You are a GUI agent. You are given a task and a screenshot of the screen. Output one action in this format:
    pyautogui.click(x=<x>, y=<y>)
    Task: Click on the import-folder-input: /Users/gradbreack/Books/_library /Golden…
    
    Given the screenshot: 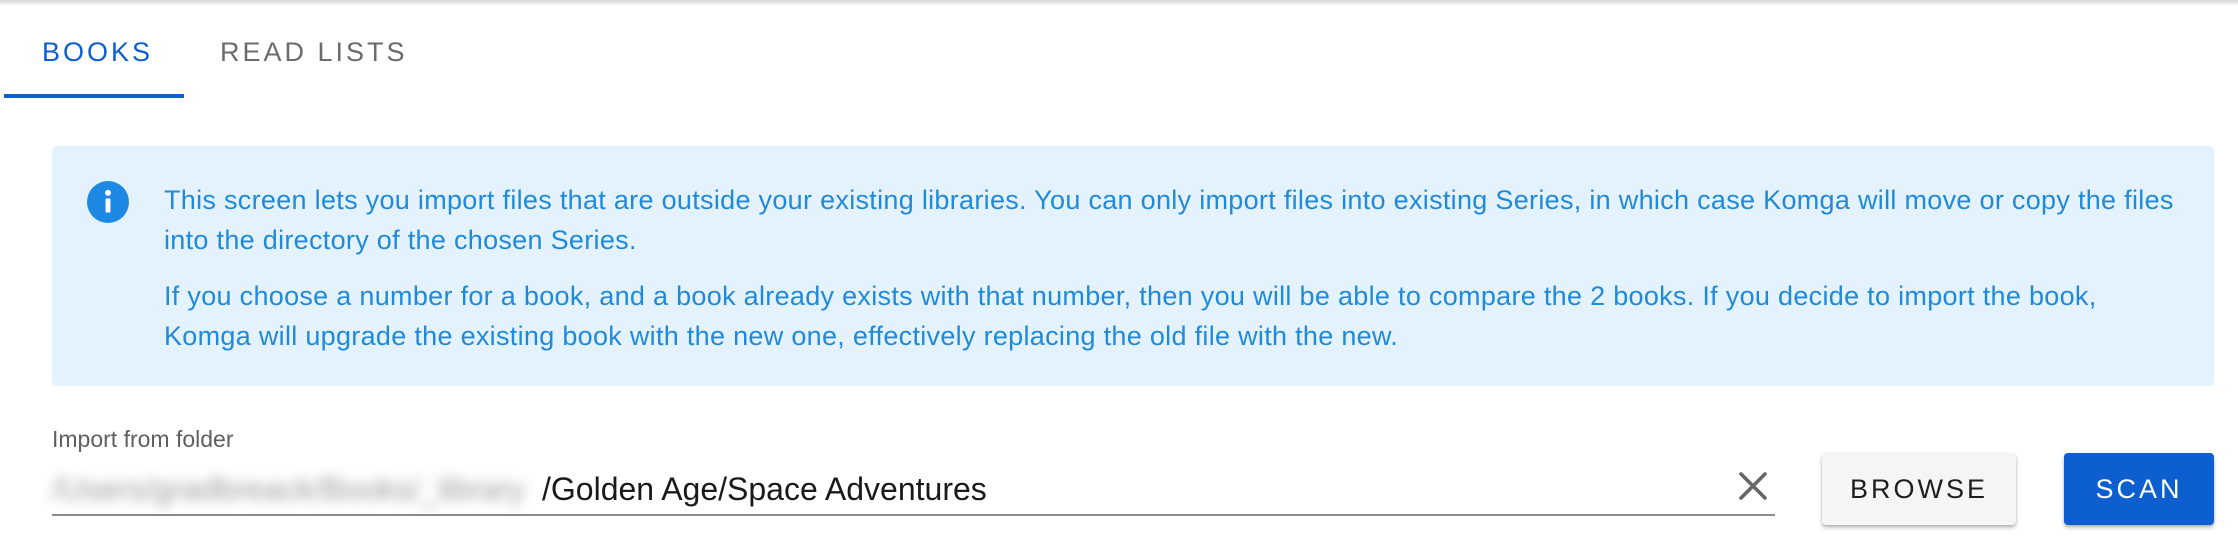 What is the action you would take?
    pyautogui.click(x=913, y=488)
    